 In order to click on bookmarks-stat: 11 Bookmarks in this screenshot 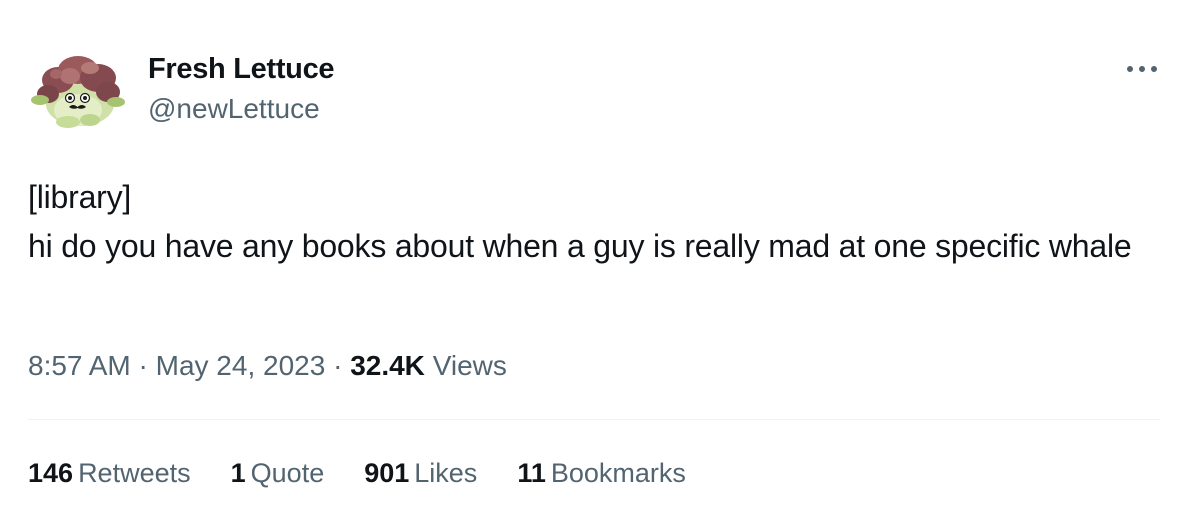, I will do `click(601, 473)`.